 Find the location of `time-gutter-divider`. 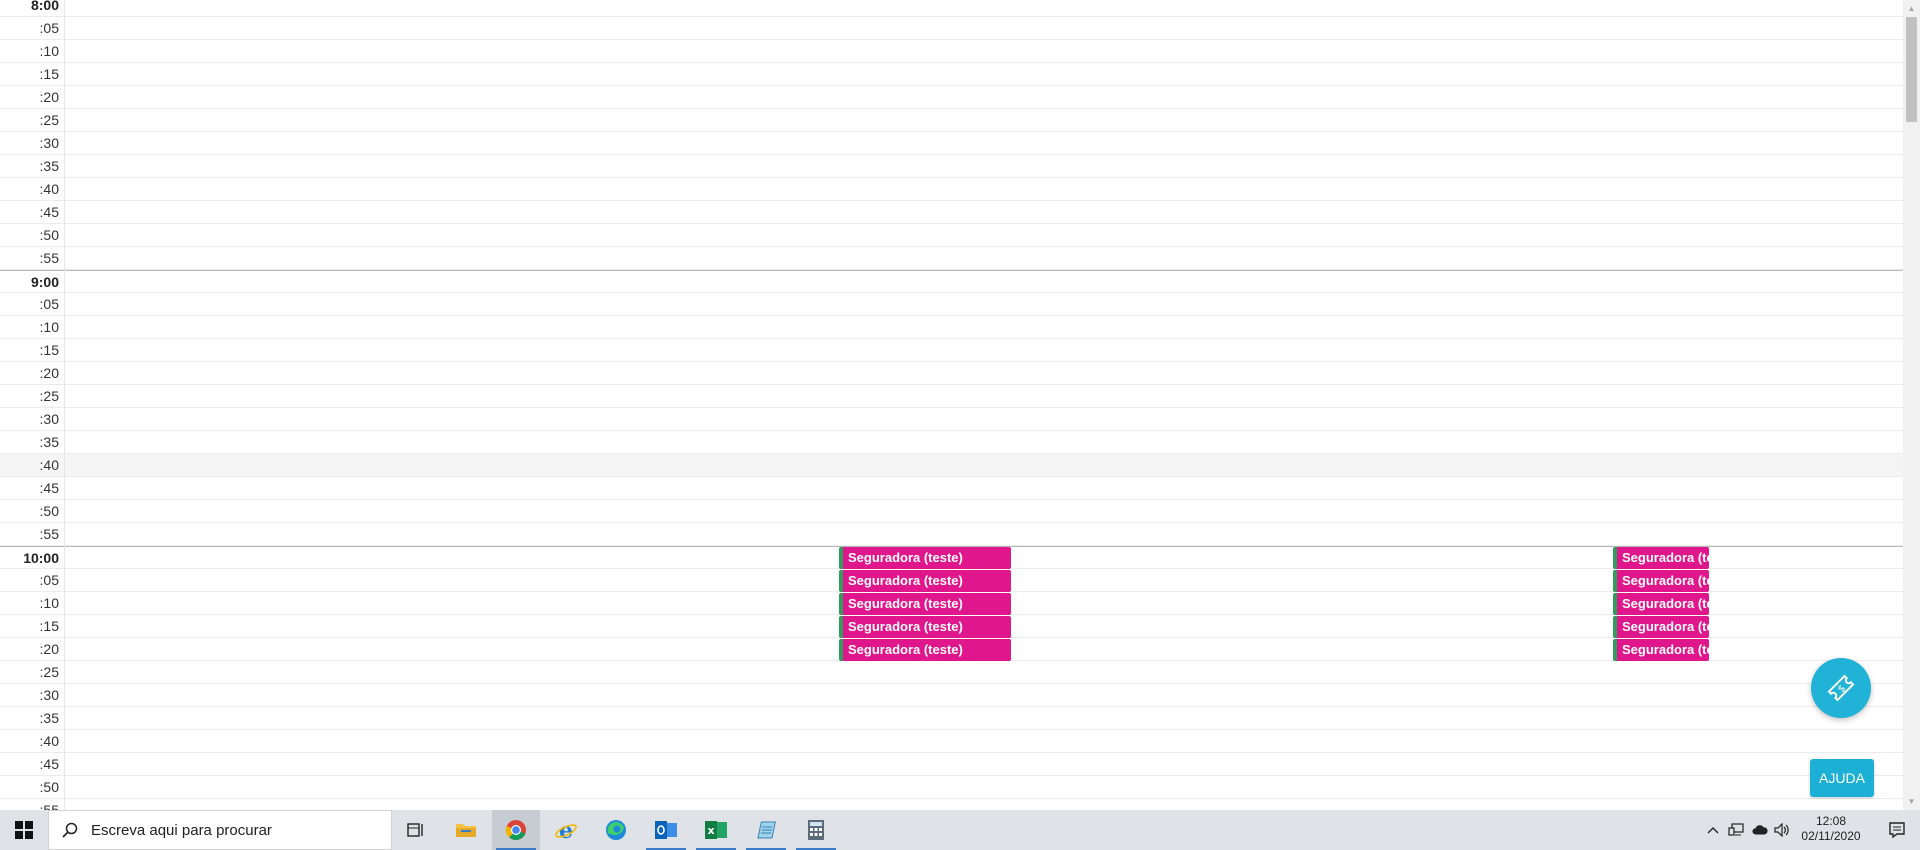

time-gutter-divider is located at coordinates (64, 405).